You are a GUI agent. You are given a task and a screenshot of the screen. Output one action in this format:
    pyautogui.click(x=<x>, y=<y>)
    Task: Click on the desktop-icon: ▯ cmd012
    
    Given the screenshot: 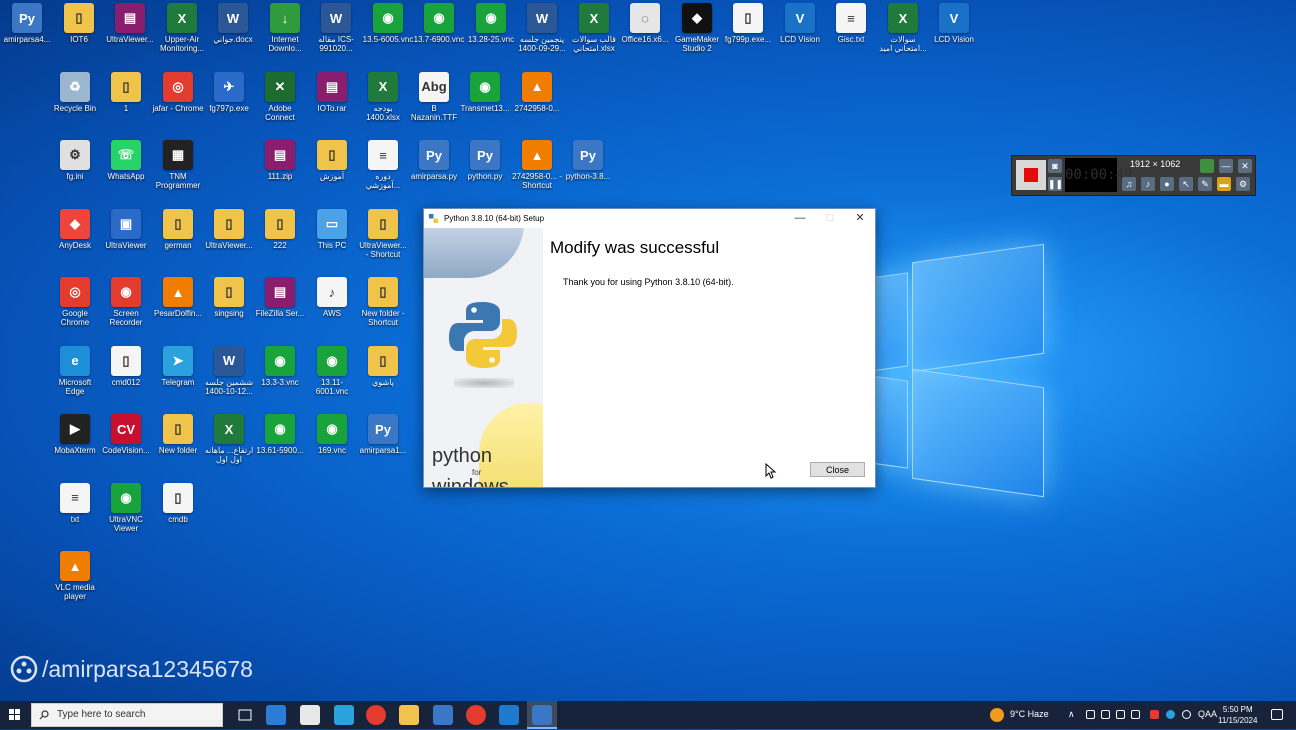 What is the action you would take?
    pyautogui.click(x=126, y=366)
    